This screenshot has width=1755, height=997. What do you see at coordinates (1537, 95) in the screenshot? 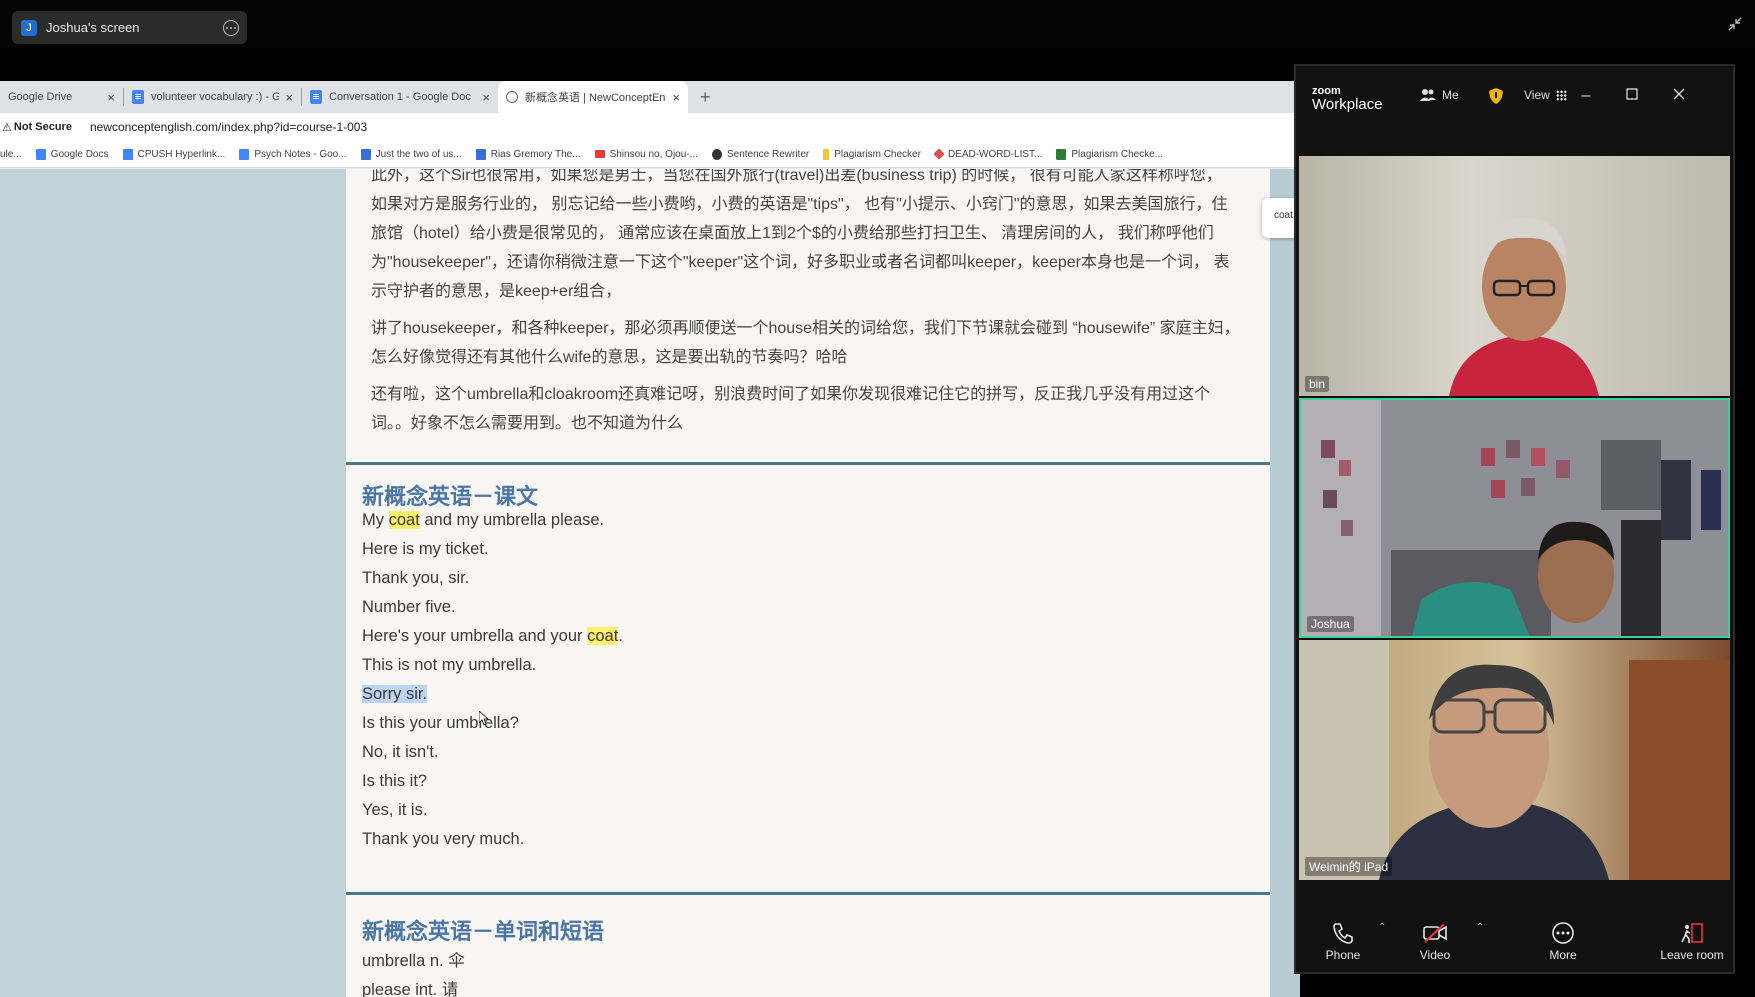
I see `view-label: View` at bounding box center [1537, 95].